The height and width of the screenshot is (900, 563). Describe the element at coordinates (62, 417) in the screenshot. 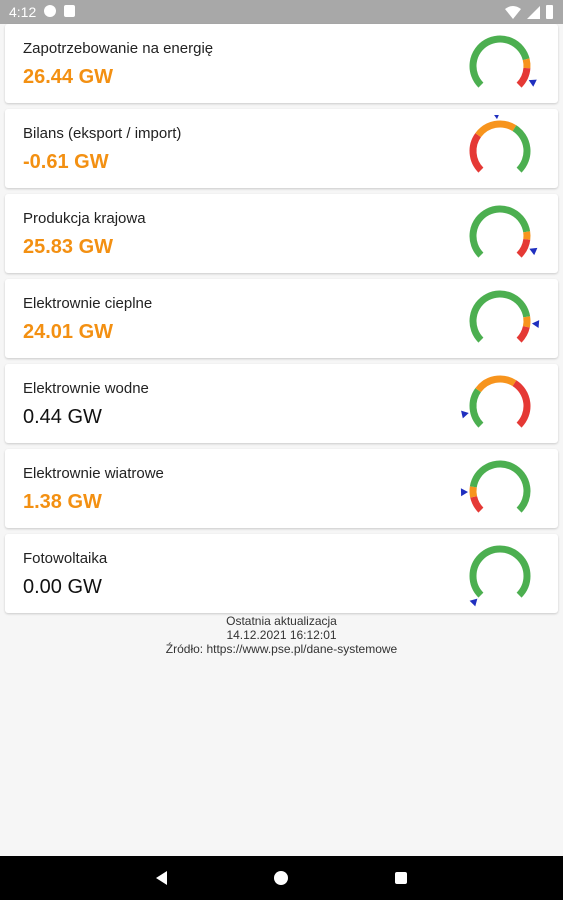

I see `card-value: 0.44 GW` at that location.